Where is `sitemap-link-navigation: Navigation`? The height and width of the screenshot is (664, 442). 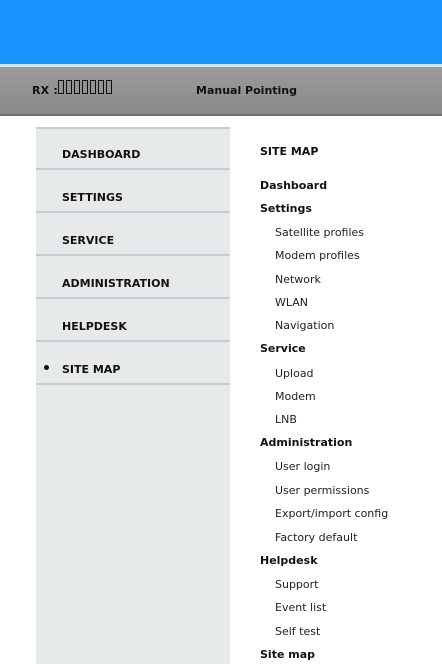
sitemap-link-navigation: Navigation is located at coordinates (304, 325).